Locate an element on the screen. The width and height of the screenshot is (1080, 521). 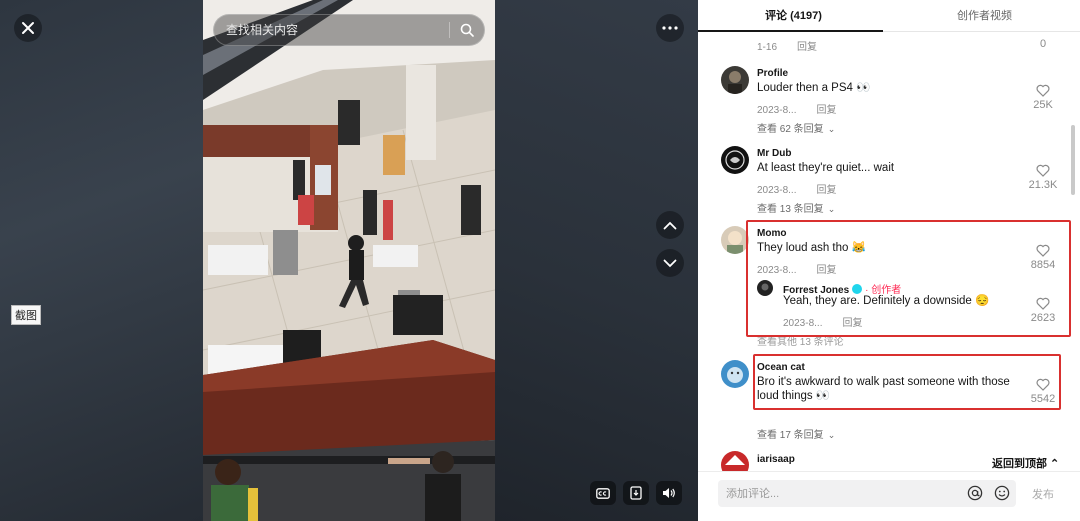
panel-tabs: 评论 (4197) 创作者视频 is located at coordinates (889, 16).